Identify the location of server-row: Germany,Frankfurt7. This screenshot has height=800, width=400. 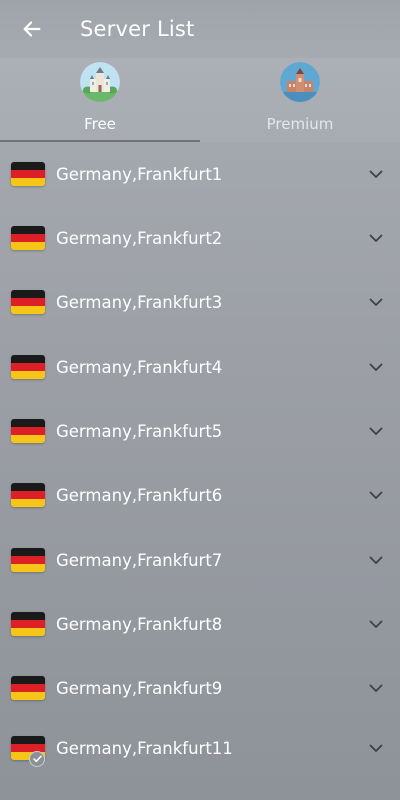
(200, 560).